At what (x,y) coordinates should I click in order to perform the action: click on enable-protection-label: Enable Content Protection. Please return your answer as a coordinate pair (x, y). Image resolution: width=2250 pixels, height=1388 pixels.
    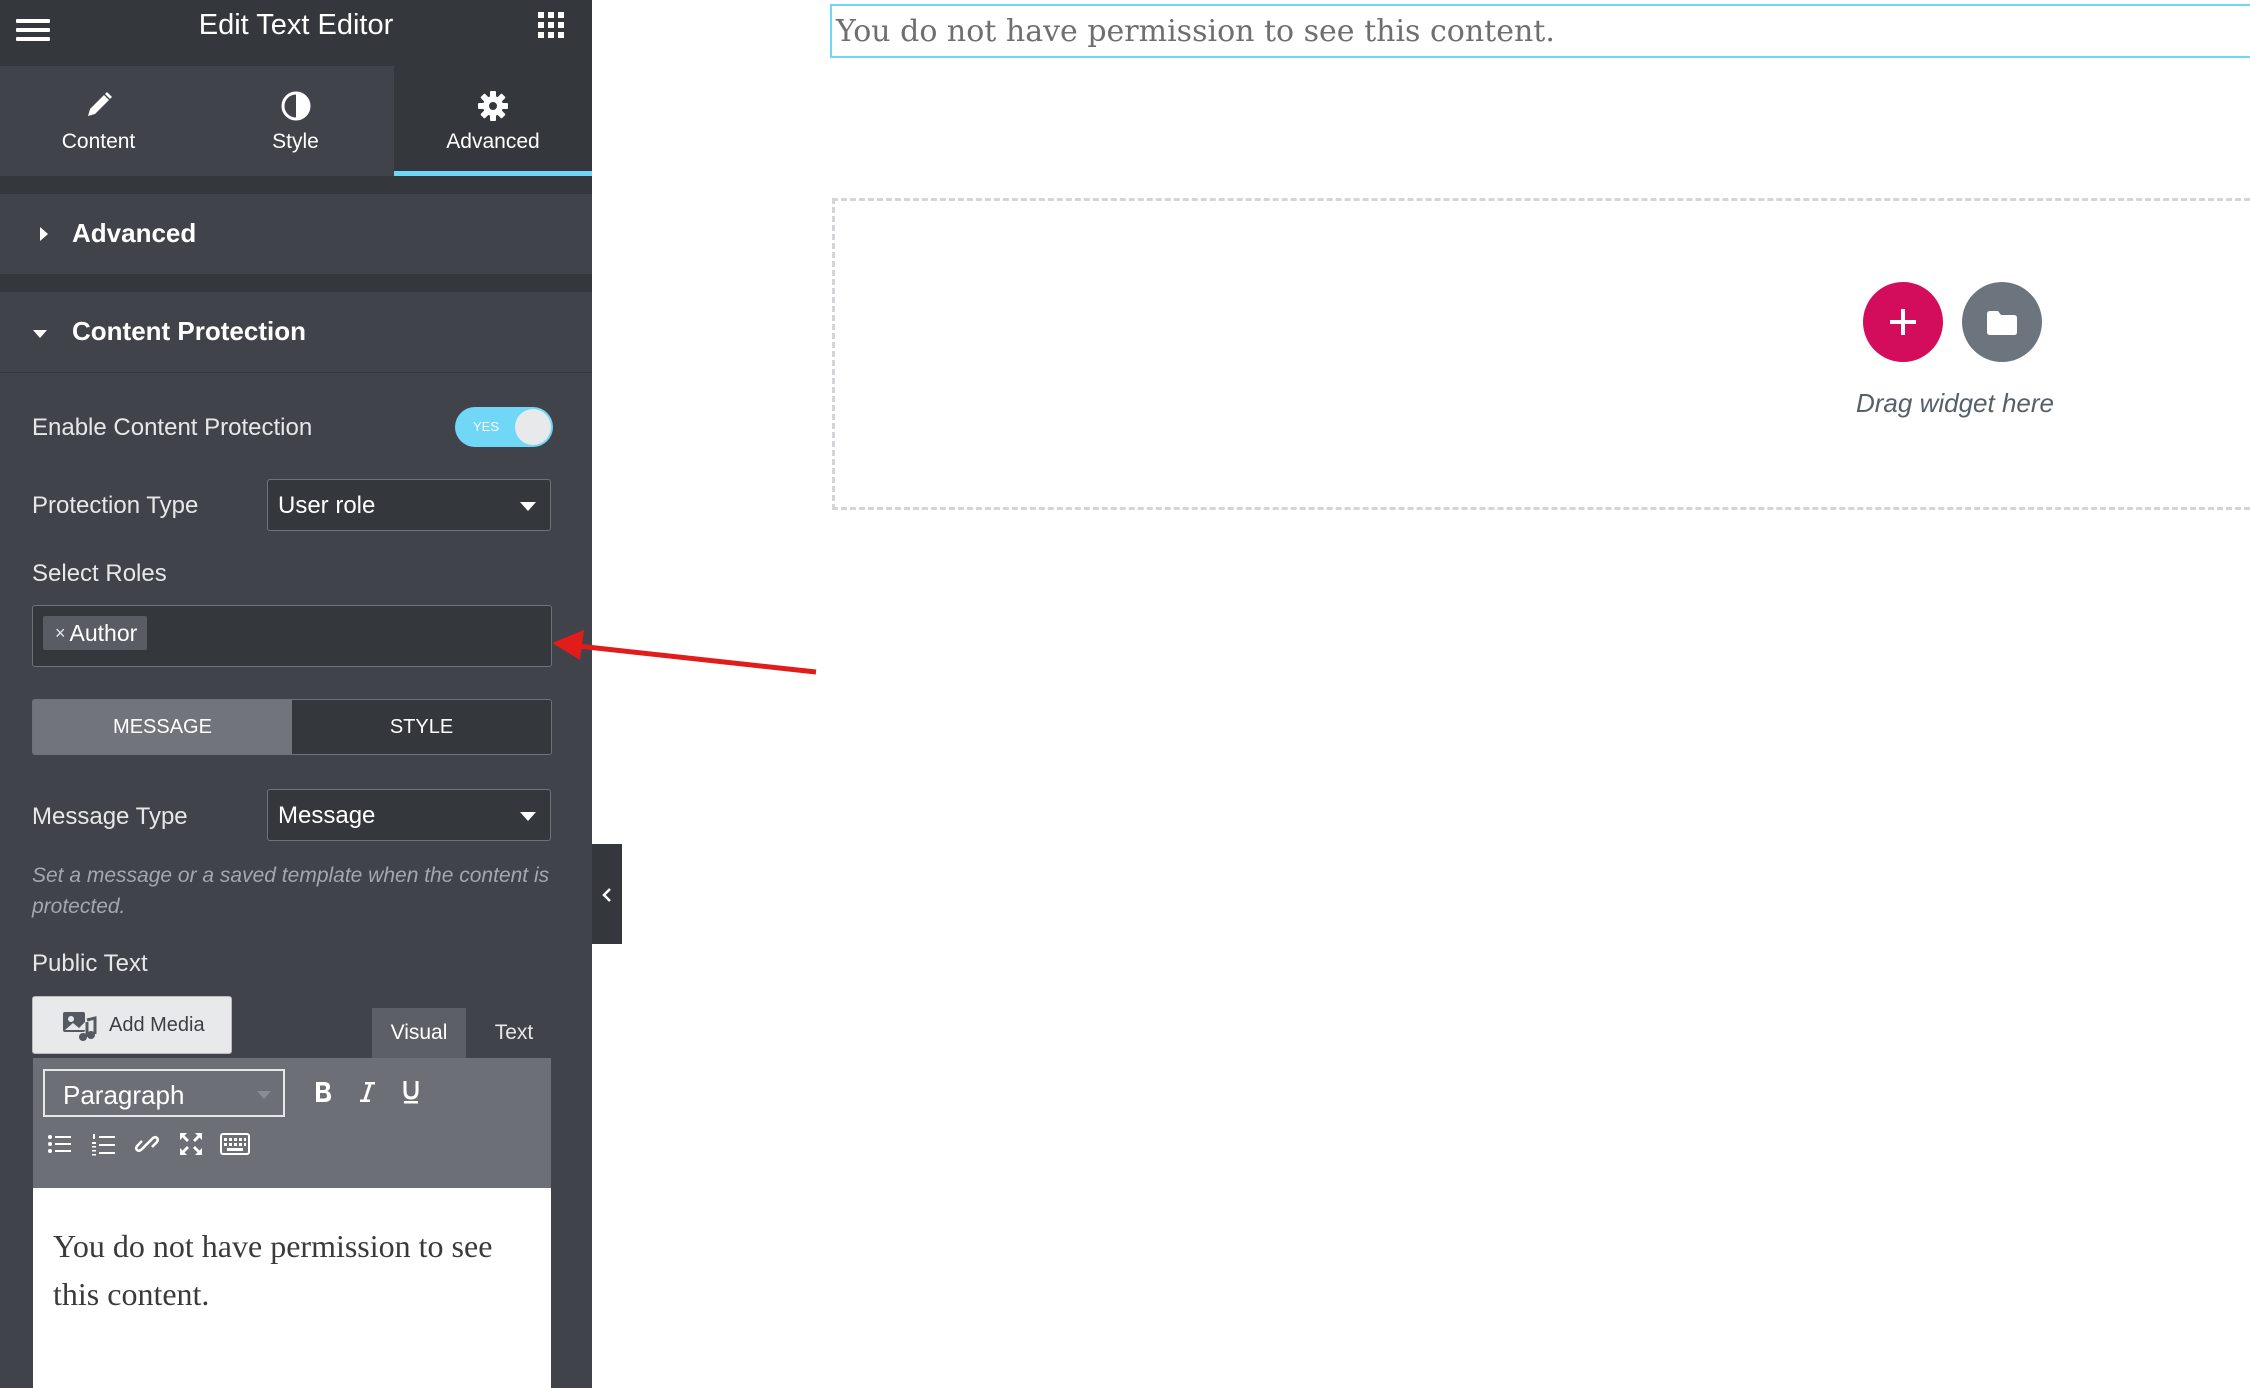
    Looking at the image, I should click on (172, 427).